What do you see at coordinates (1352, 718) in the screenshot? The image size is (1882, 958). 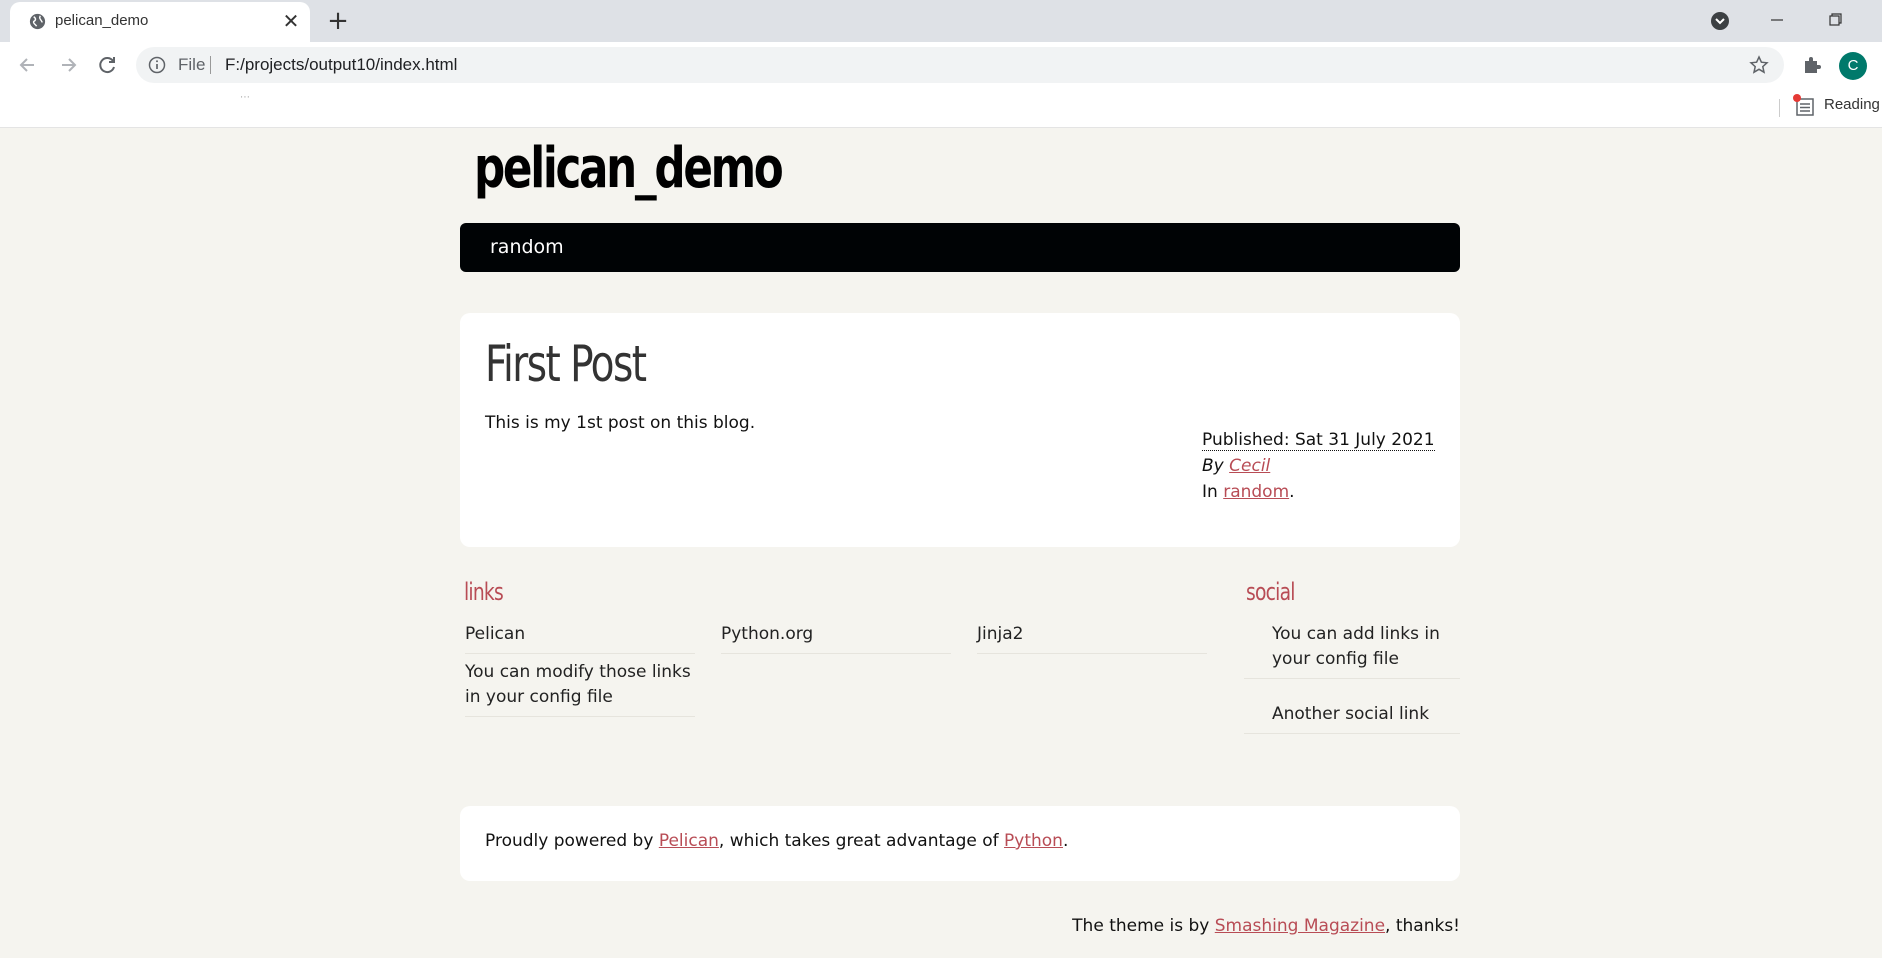 I see `social-item-another: Another social link` at bounding box center [1352, 718].